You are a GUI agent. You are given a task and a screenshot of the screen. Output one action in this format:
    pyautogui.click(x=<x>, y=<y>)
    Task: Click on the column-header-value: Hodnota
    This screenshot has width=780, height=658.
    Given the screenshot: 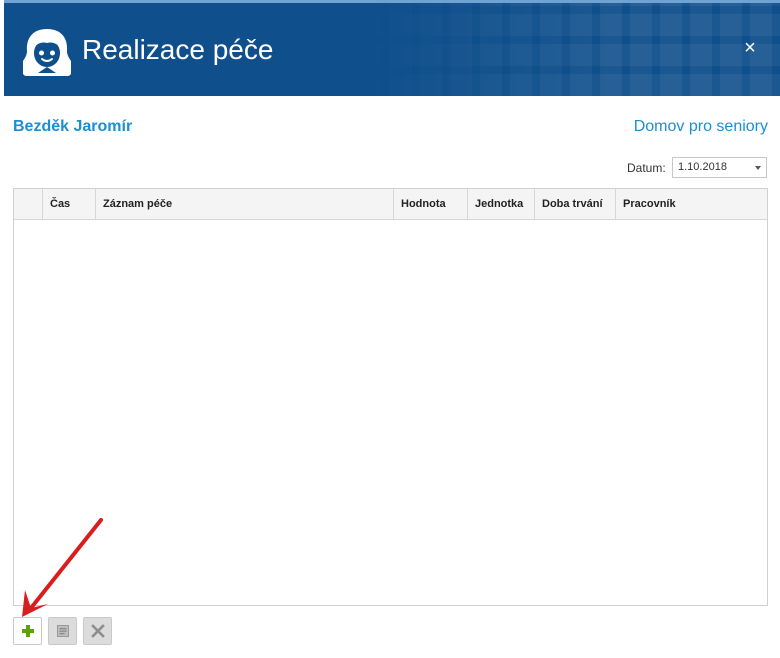 What is the action you would take?
    pyautogui.click(x=431, y=204)
    